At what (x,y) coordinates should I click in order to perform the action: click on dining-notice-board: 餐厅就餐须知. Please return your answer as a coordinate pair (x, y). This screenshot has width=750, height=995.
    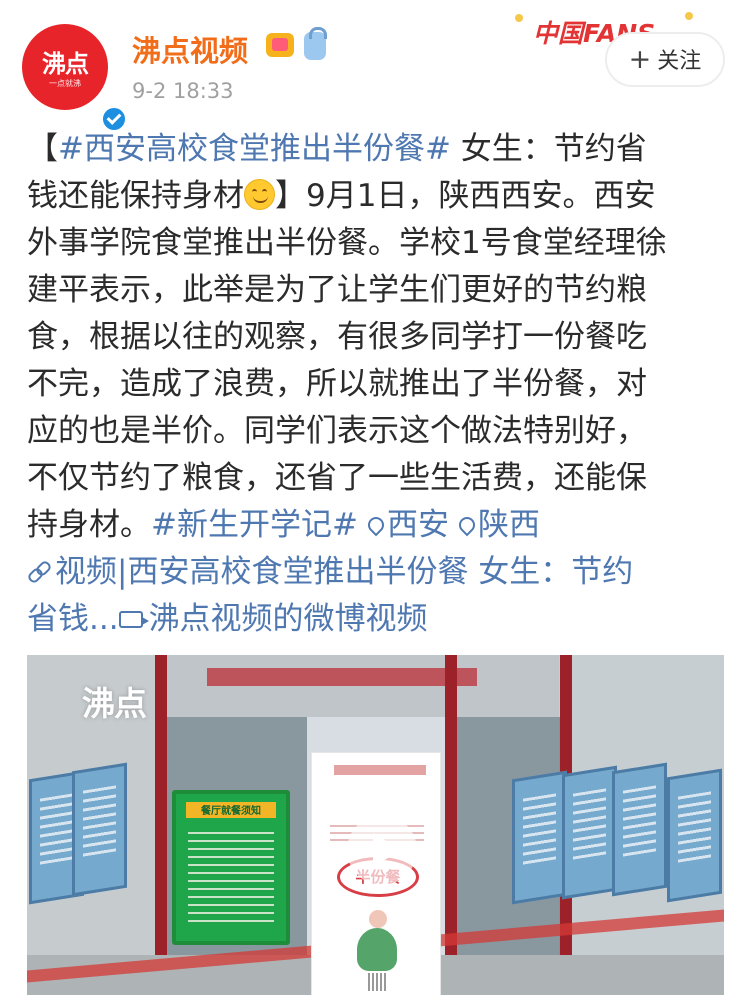
    Looking at the image, I should click on (231, 867).